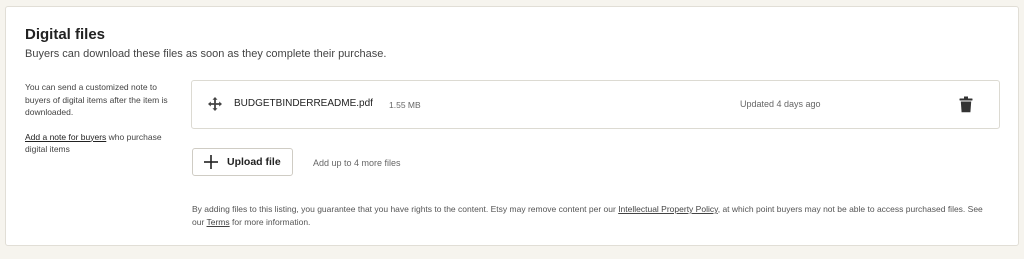 The width and height of the screenshot is (1024, 259). Describe the element at coordinates (357, 163) in the screenshot. I see `upload-limit-hint: Add up to 4 more files` at that location.